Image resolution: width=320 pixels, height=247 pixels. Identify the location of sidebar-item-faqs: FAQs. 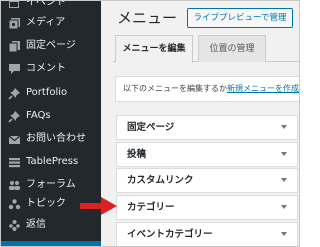
(50, 116).